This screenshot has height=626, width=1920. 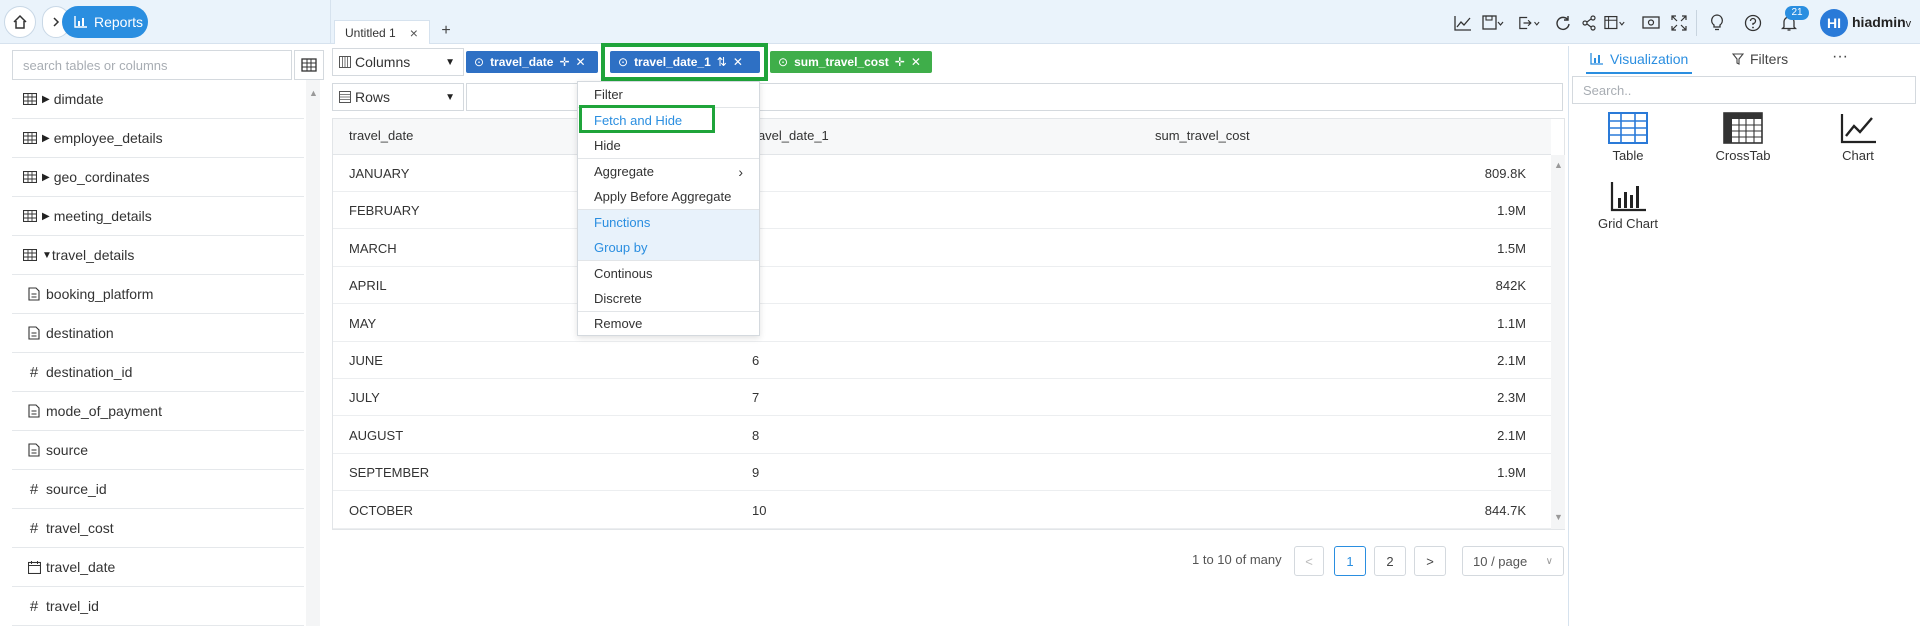 I want to click on filter-icon, so click(x=1738, y=59).